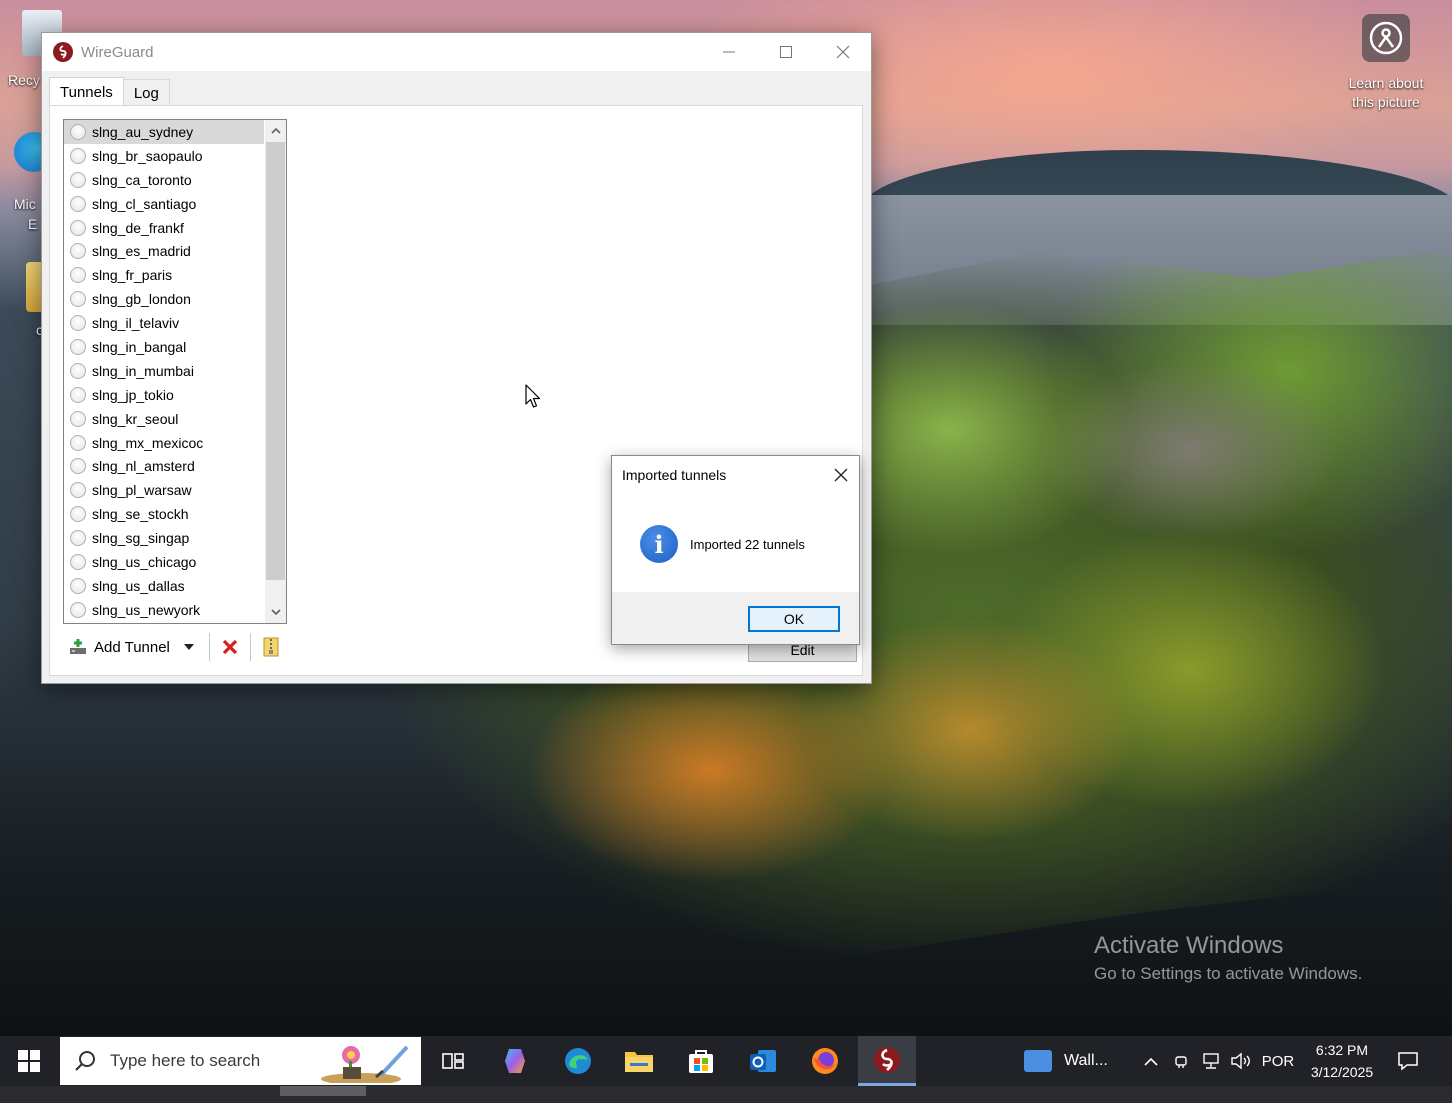 This screenshot has height=1103, width=1452. What do you see at coordinates (1181, 1061) in the screenshot?
I see `meet-now-icon` at bounding box center [1181, 1061].